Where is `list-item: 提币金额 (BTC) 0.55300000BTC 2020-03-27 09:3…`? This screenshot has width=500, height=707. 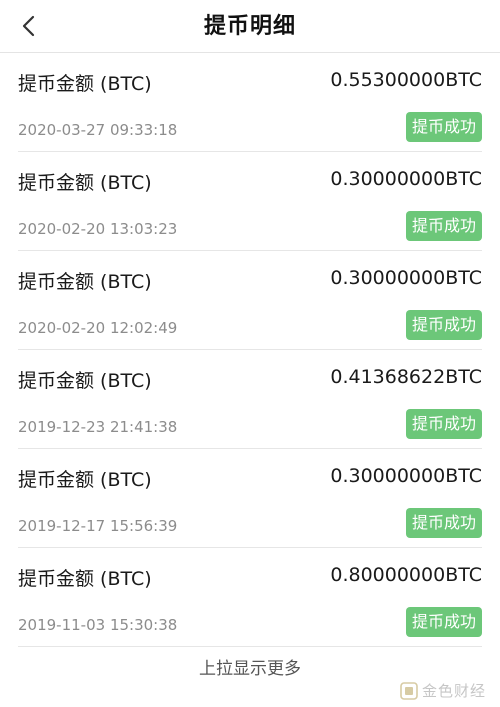
list-item: 提币金额 (BTC) 0.55300000BTC 2020-03-27 09:3… is located at coordinates (250, 102).